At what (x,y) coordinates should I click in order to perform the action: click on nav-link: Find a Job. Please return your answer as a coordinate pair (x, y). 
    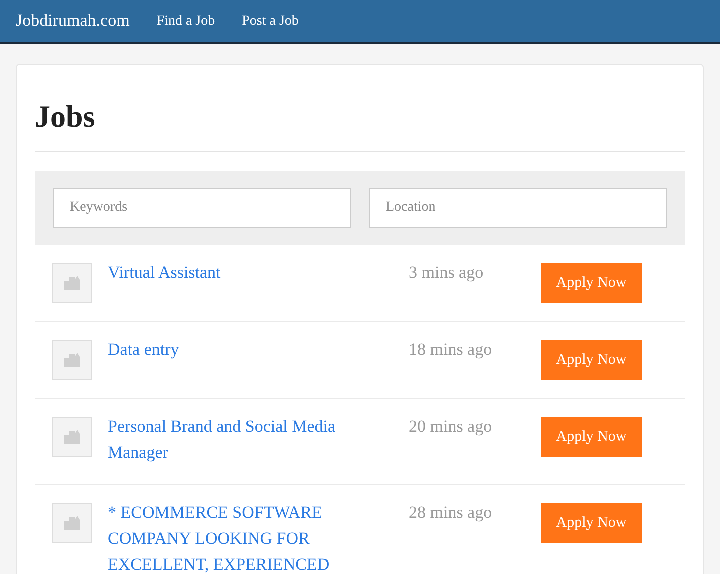
    Looking at the image, I should click on (186, 21).